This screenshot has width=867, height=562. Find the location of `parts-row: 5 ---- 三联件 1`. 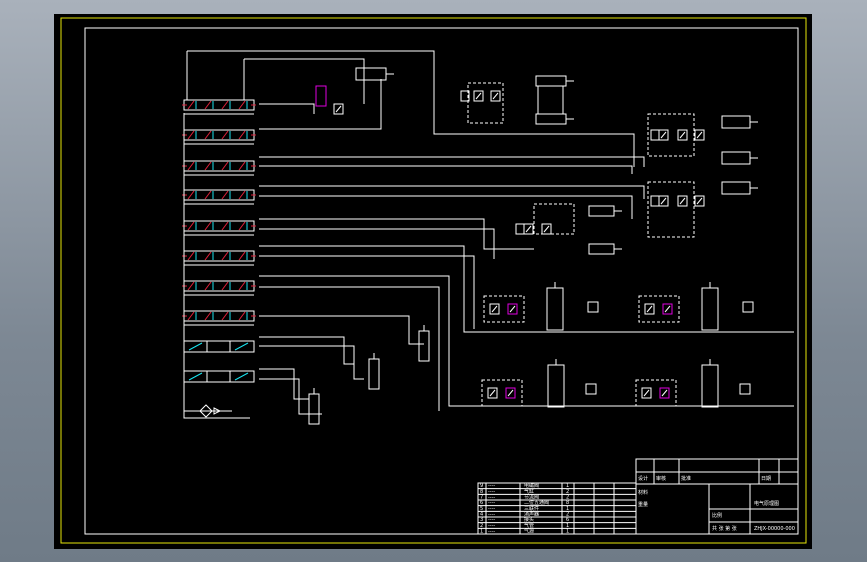

parts-row: 5 ---- 三联件 1 is located at coordinates (557, 508).